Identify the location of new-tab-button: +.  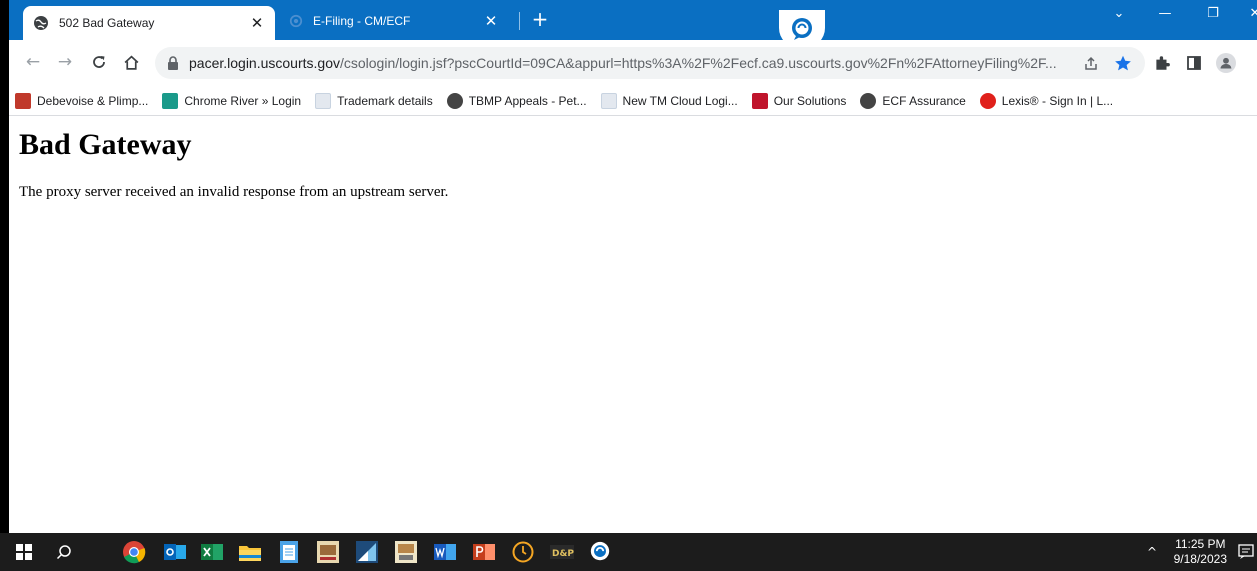
(540, 19).